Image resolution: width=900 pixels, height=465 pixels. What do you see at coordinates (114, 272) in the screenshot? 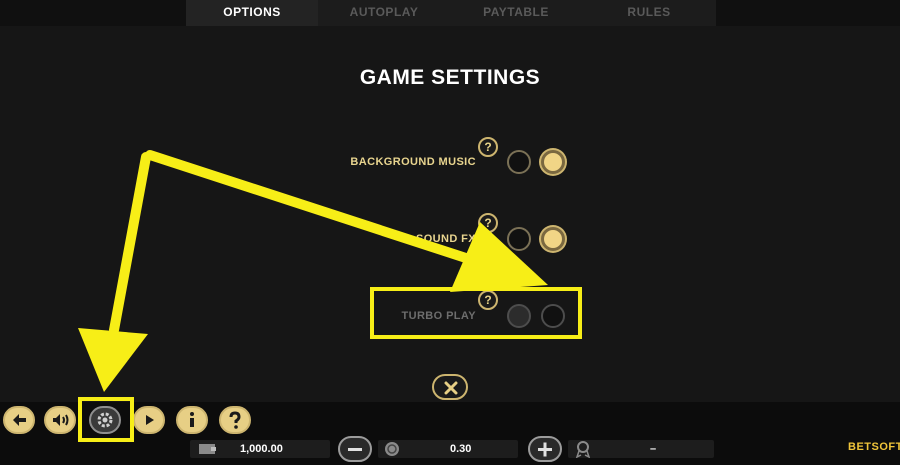
I see `arrow-to-settings-button` at bounding box center [114, 272].